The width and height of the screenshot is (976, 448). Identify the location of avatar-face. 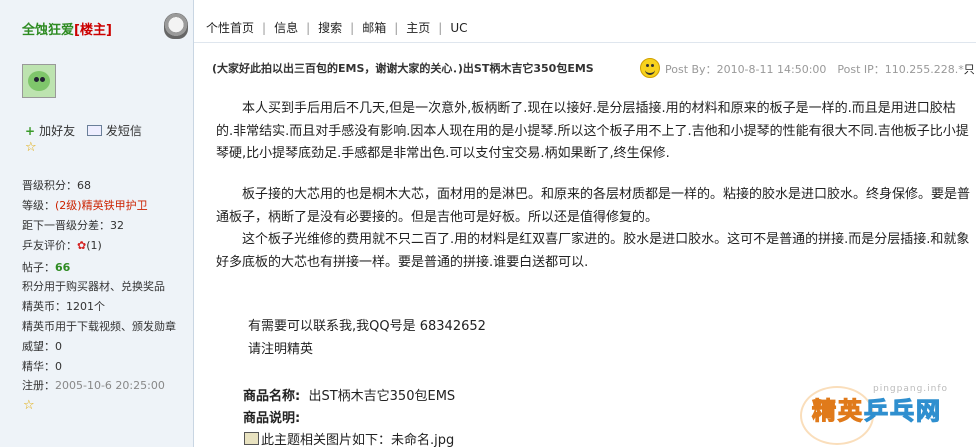
(39, 81).